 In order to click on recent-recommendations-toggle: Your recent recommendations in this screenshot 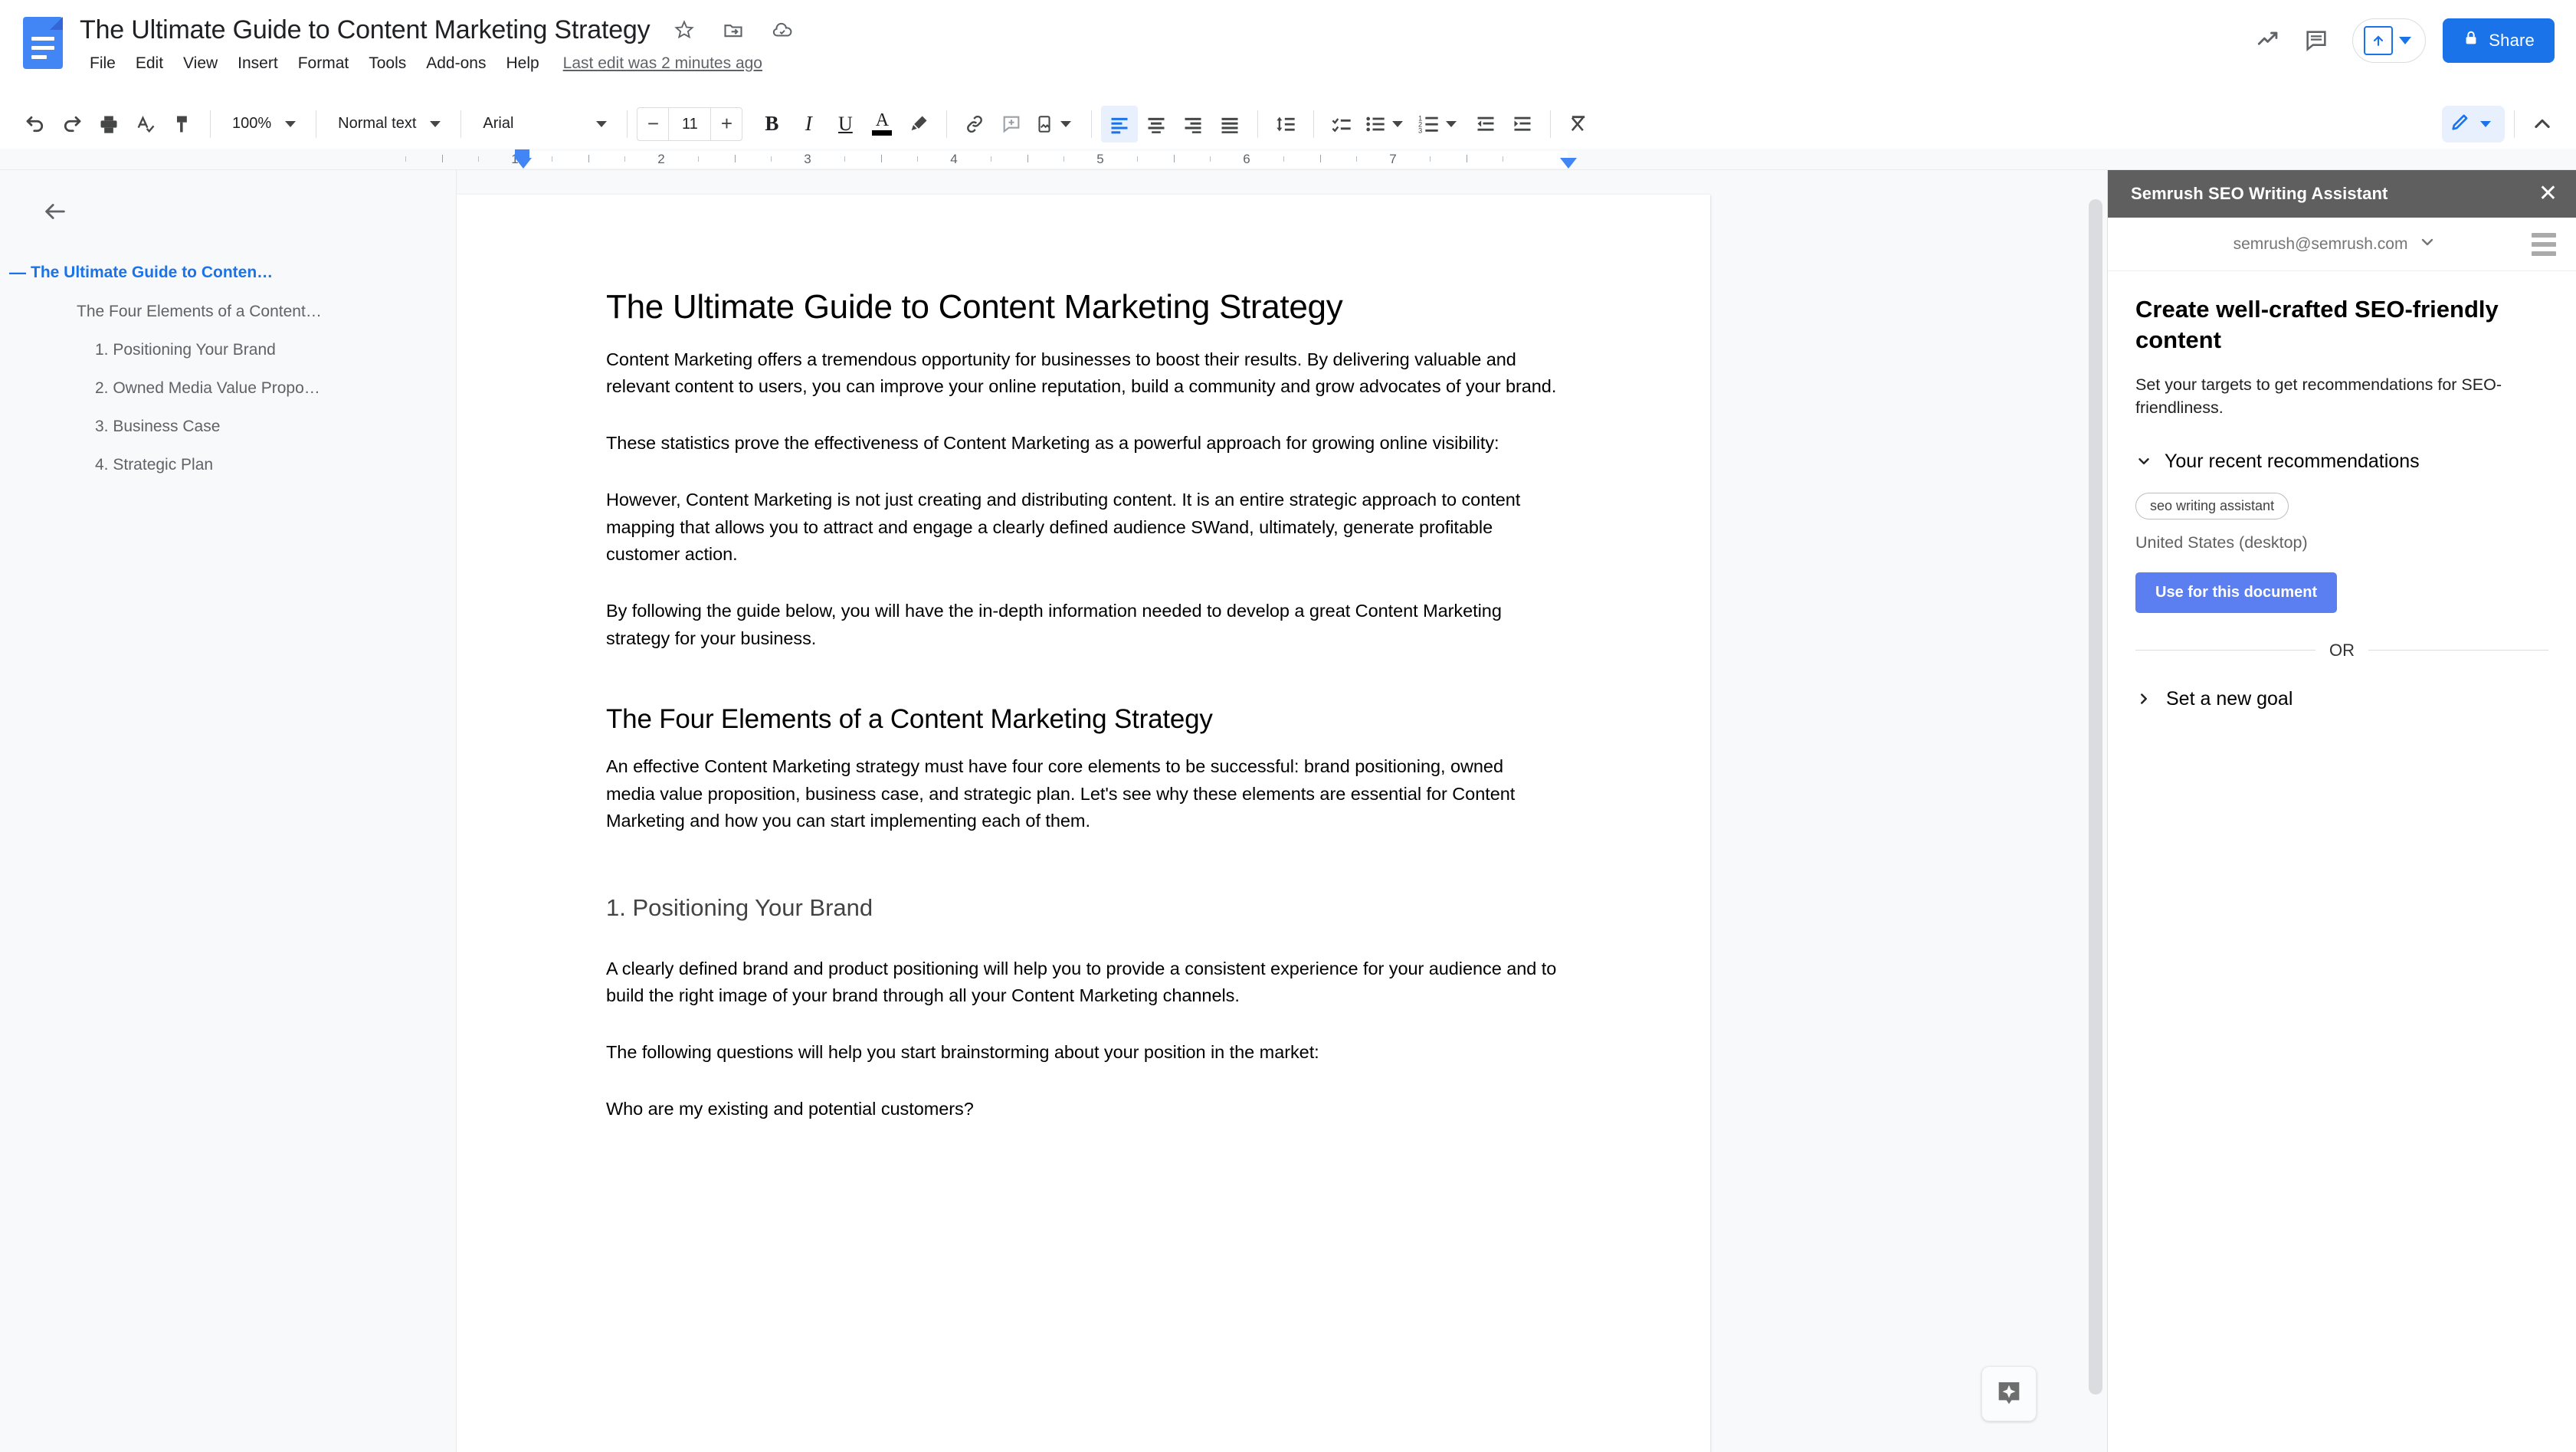, I will do `click(2342, 462)`.